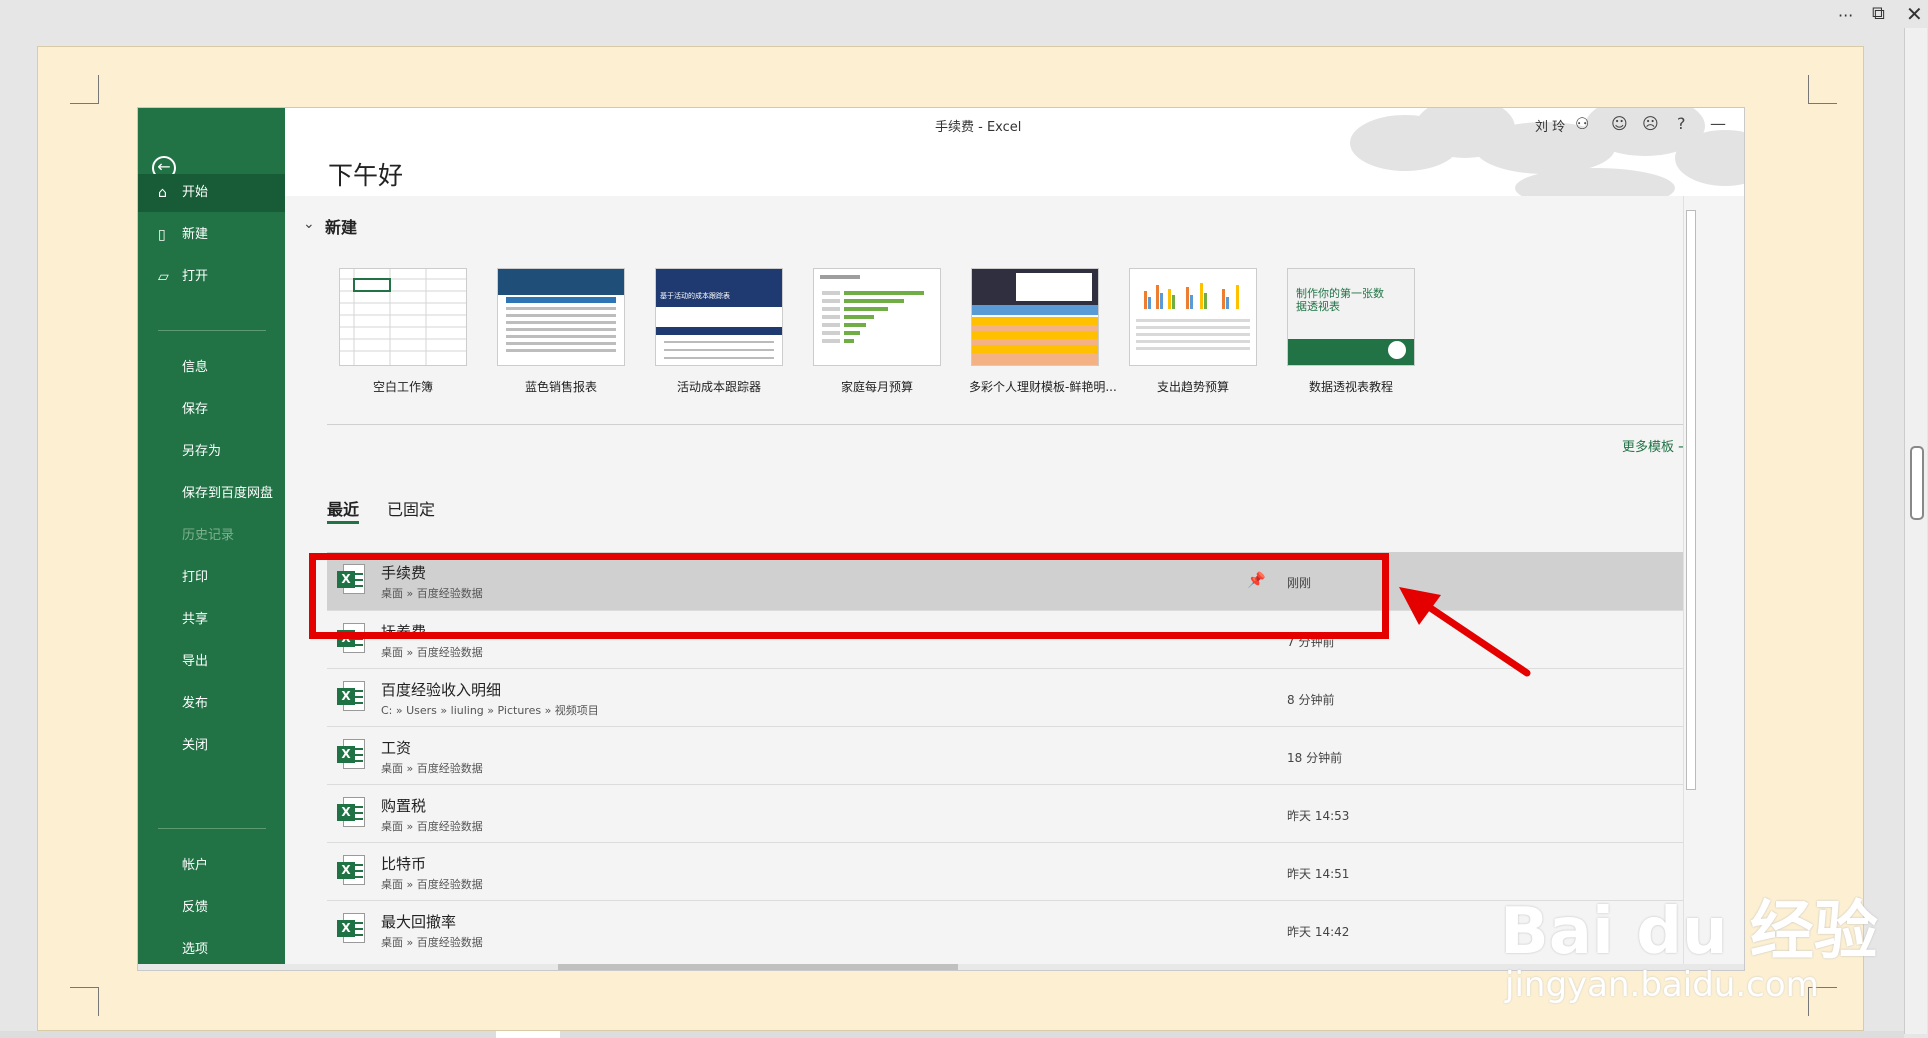 This screenshot has height=1038, width=1928. I want to click on template-thumb-title: 制作你的第一张数据透视表, so click(1340, 300).